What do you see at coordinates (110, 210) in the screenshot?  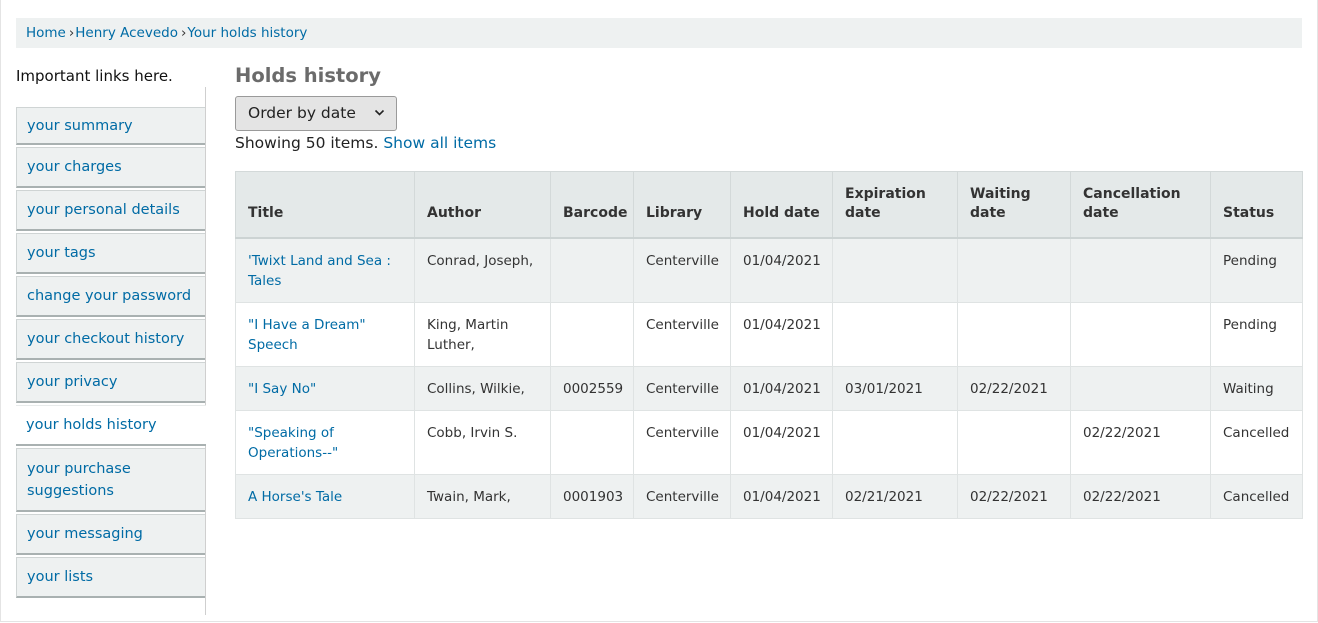 I see `sidebar-item-your-personal-details: your personal details` at bounding box center [110, 210].